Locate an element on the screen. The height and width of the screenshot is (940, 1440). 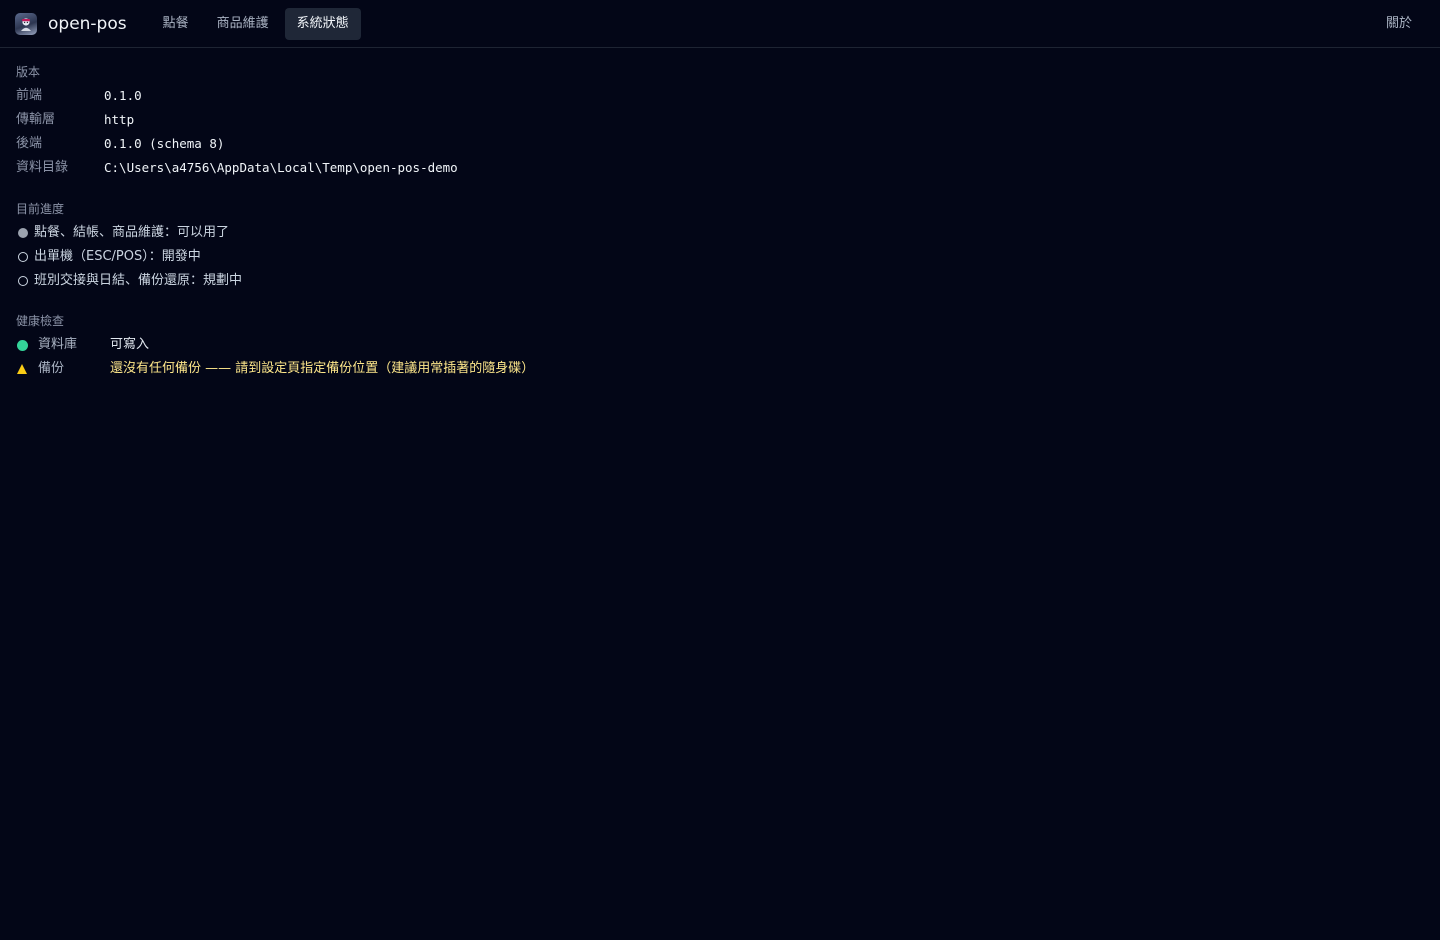
version-value: 0.1.0 (schema 8) is located at coordinates (164, 143).